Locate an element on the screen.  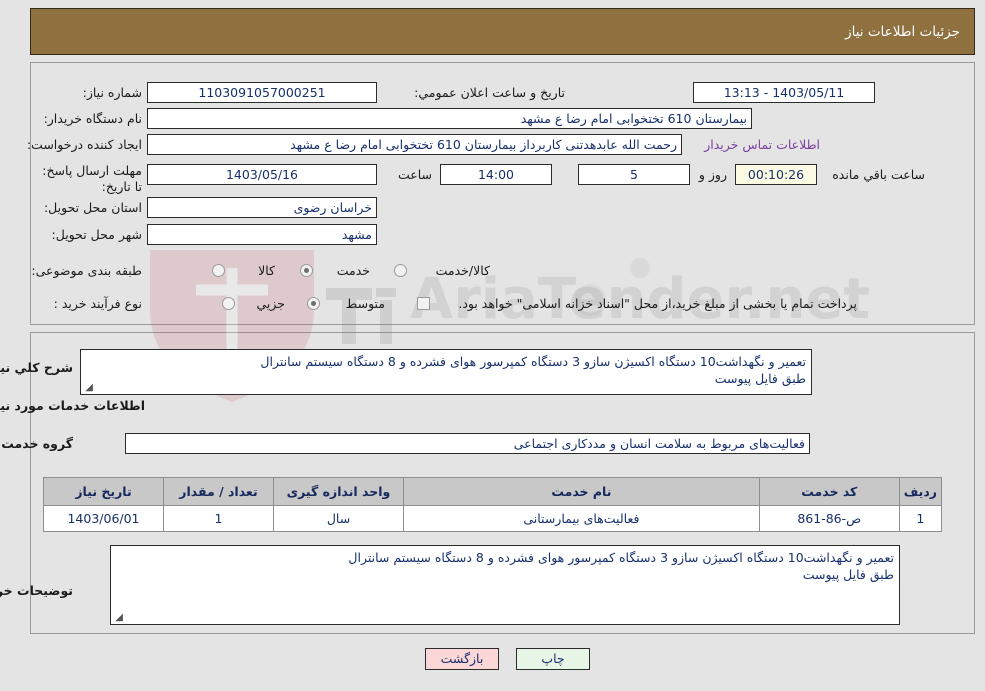
radio-category-kala-label: کالا is located at coordinates (266, 270).